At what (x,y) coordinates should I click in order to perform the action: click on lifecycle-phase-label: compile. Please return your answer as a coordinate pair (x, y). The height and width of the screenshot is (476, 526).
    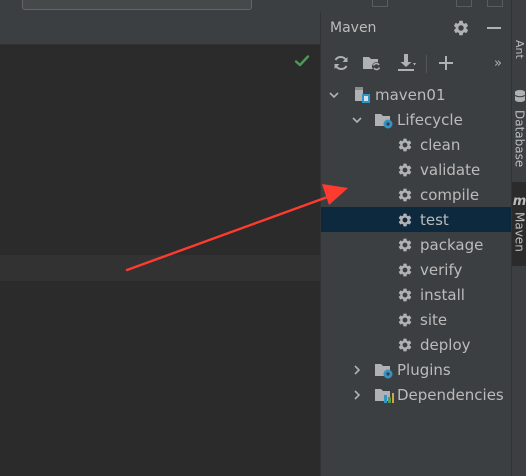
    Looking at the image, I should click on (450, 194).